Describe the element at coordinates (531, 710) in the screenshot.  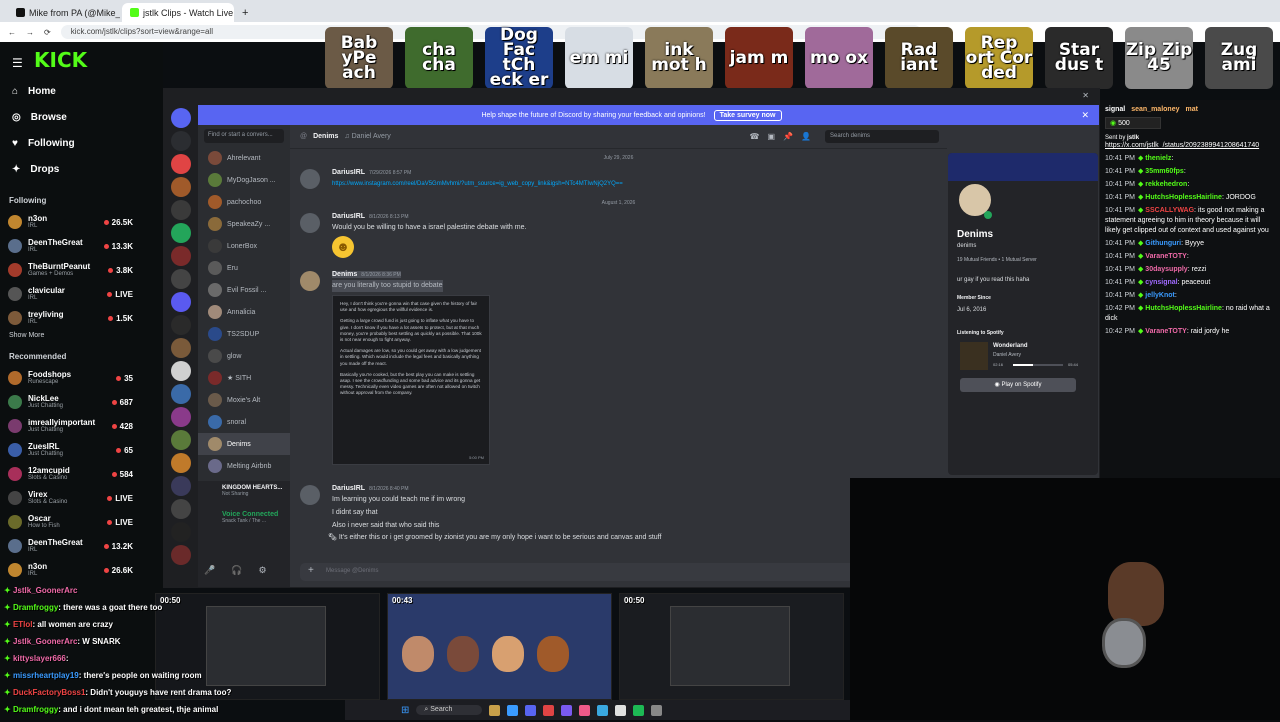
I see `discord-icon` at that location.